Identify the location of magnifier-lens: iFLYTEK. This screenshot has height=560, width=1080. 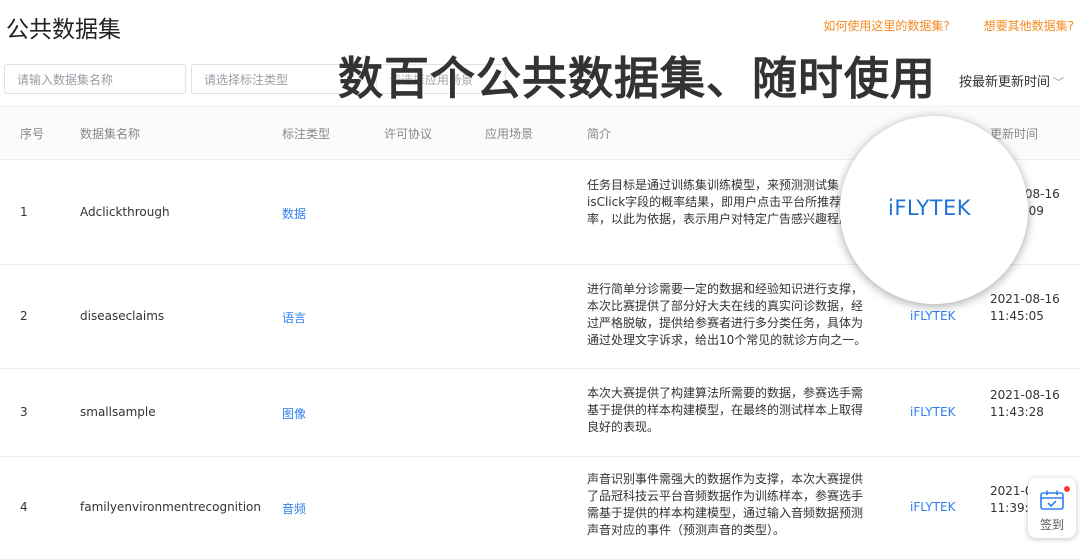
(934, 210).